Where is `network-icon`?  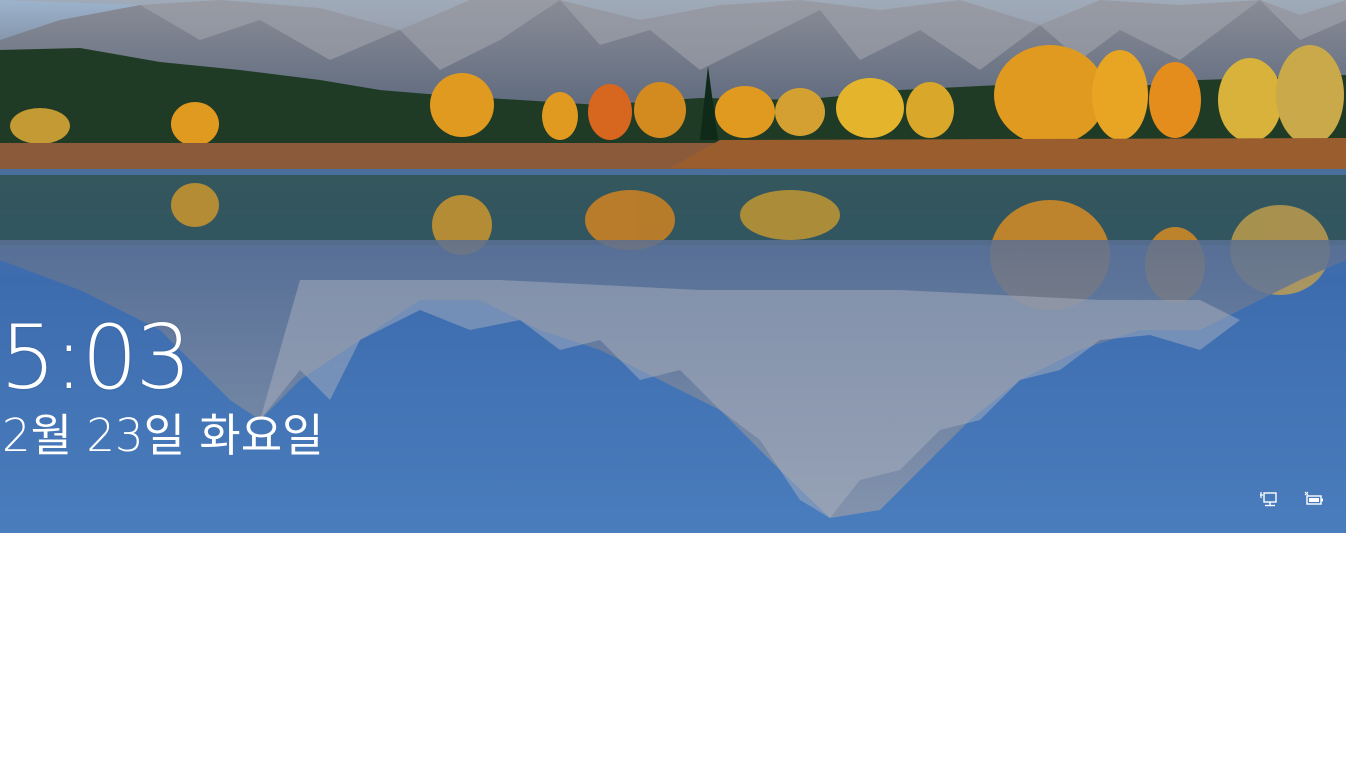 network-icon is located at coordinates (1270, 500).